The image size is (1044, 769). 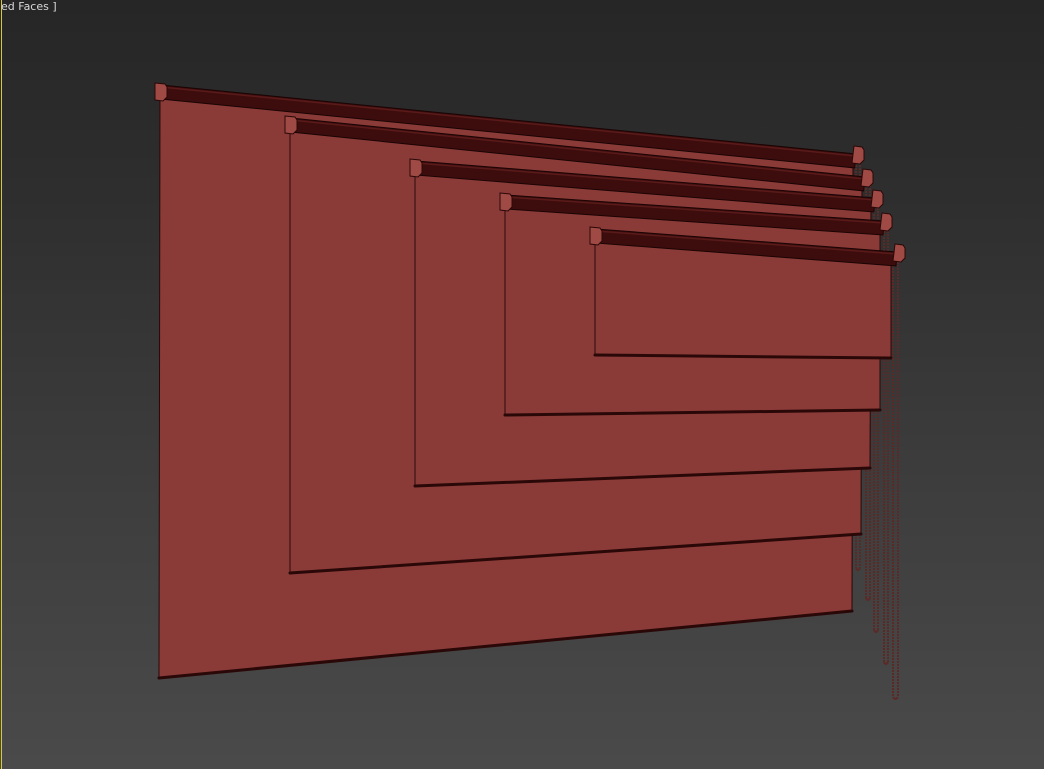 What do you see at coordinates (886, 663) in the screenshot?
I see `blind-4-cord-loop` at bounding box center [886, 663].